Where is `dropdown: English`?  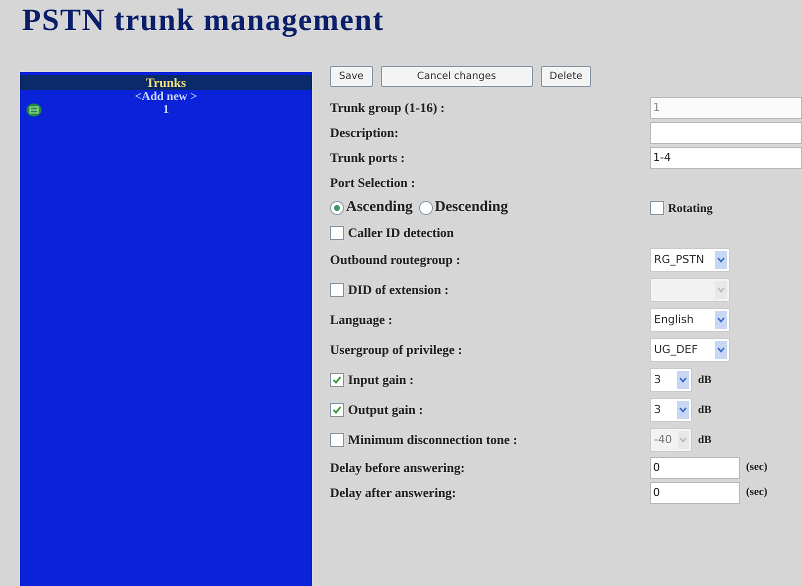 dropdown: English is located at coordinates (690, 320).